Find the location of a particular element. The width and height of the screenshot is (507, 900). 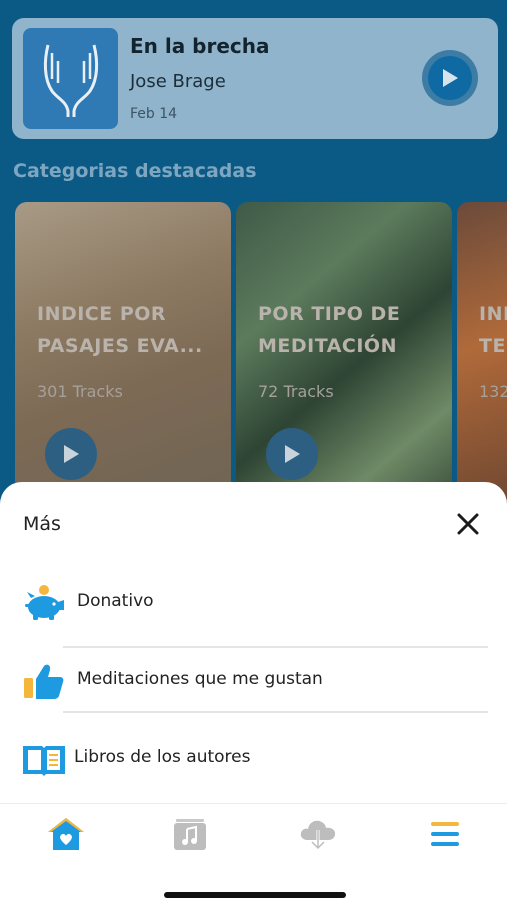

piggy-bank-icon is located at coordinates (44, 602).